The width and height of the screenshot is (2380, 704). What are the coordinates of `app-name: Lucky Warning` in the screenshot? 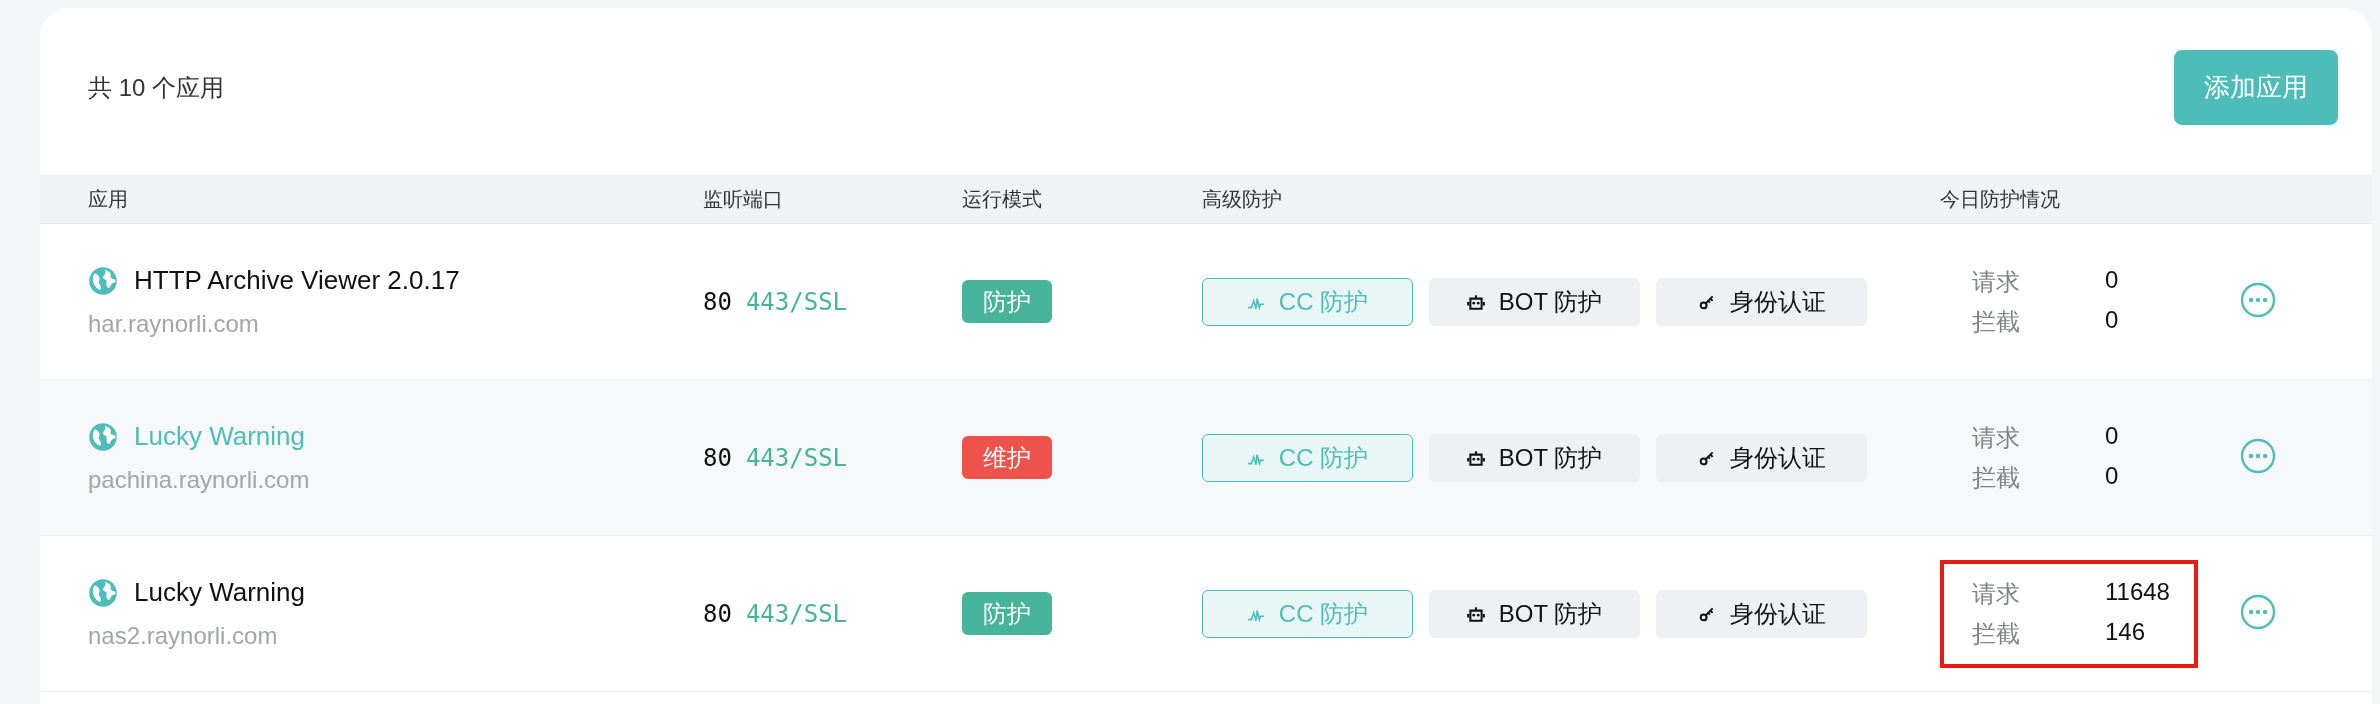 It's located at (219, 592).